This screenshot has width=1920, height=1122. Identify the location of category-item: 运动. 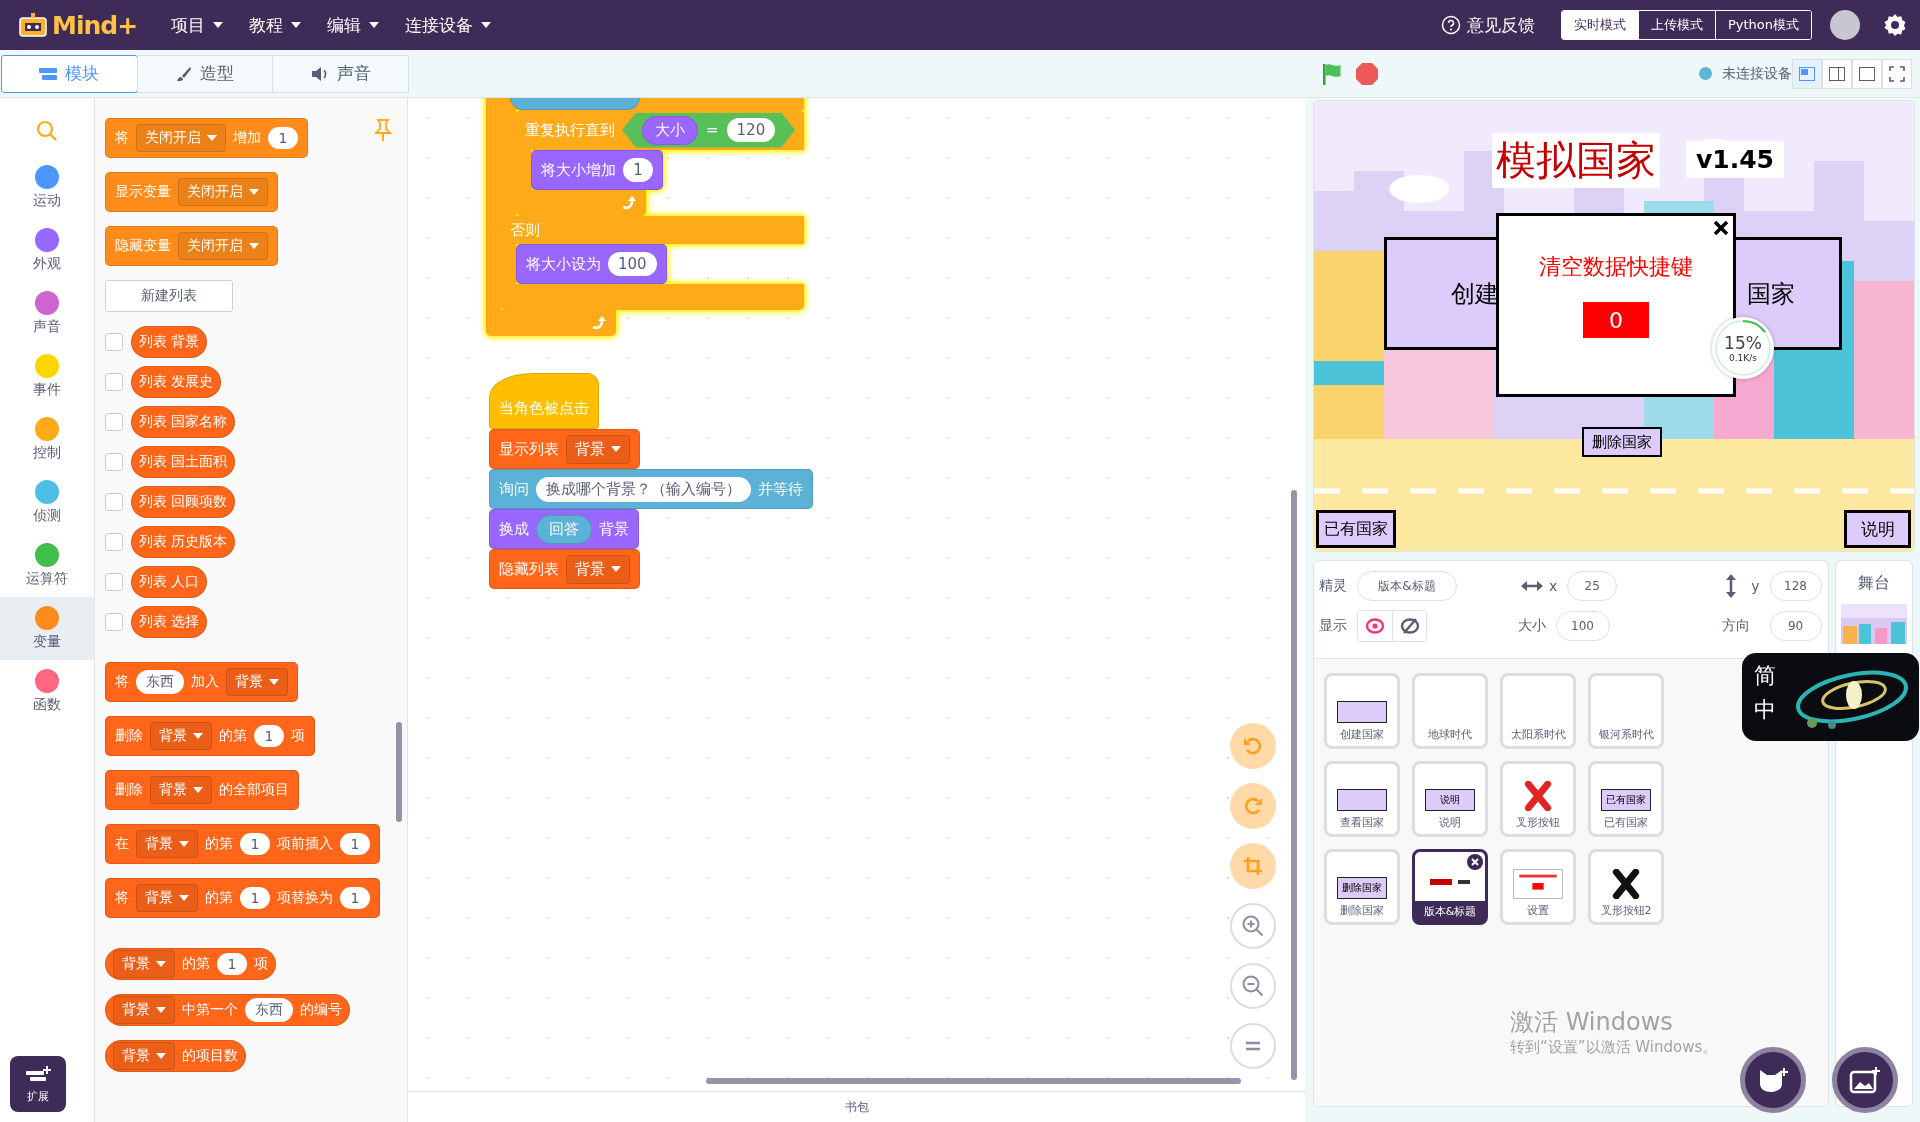
(47, 187).